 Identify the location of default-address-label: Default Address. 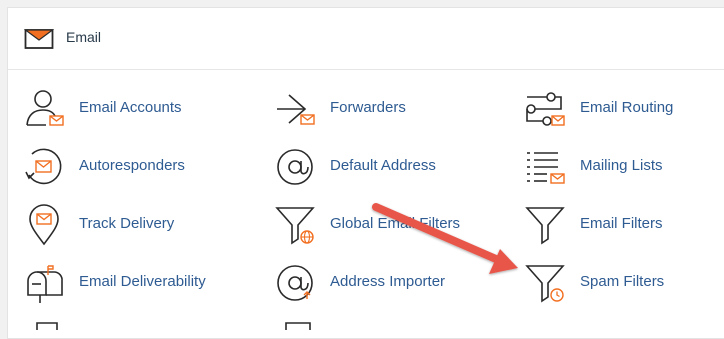
(383, 165).